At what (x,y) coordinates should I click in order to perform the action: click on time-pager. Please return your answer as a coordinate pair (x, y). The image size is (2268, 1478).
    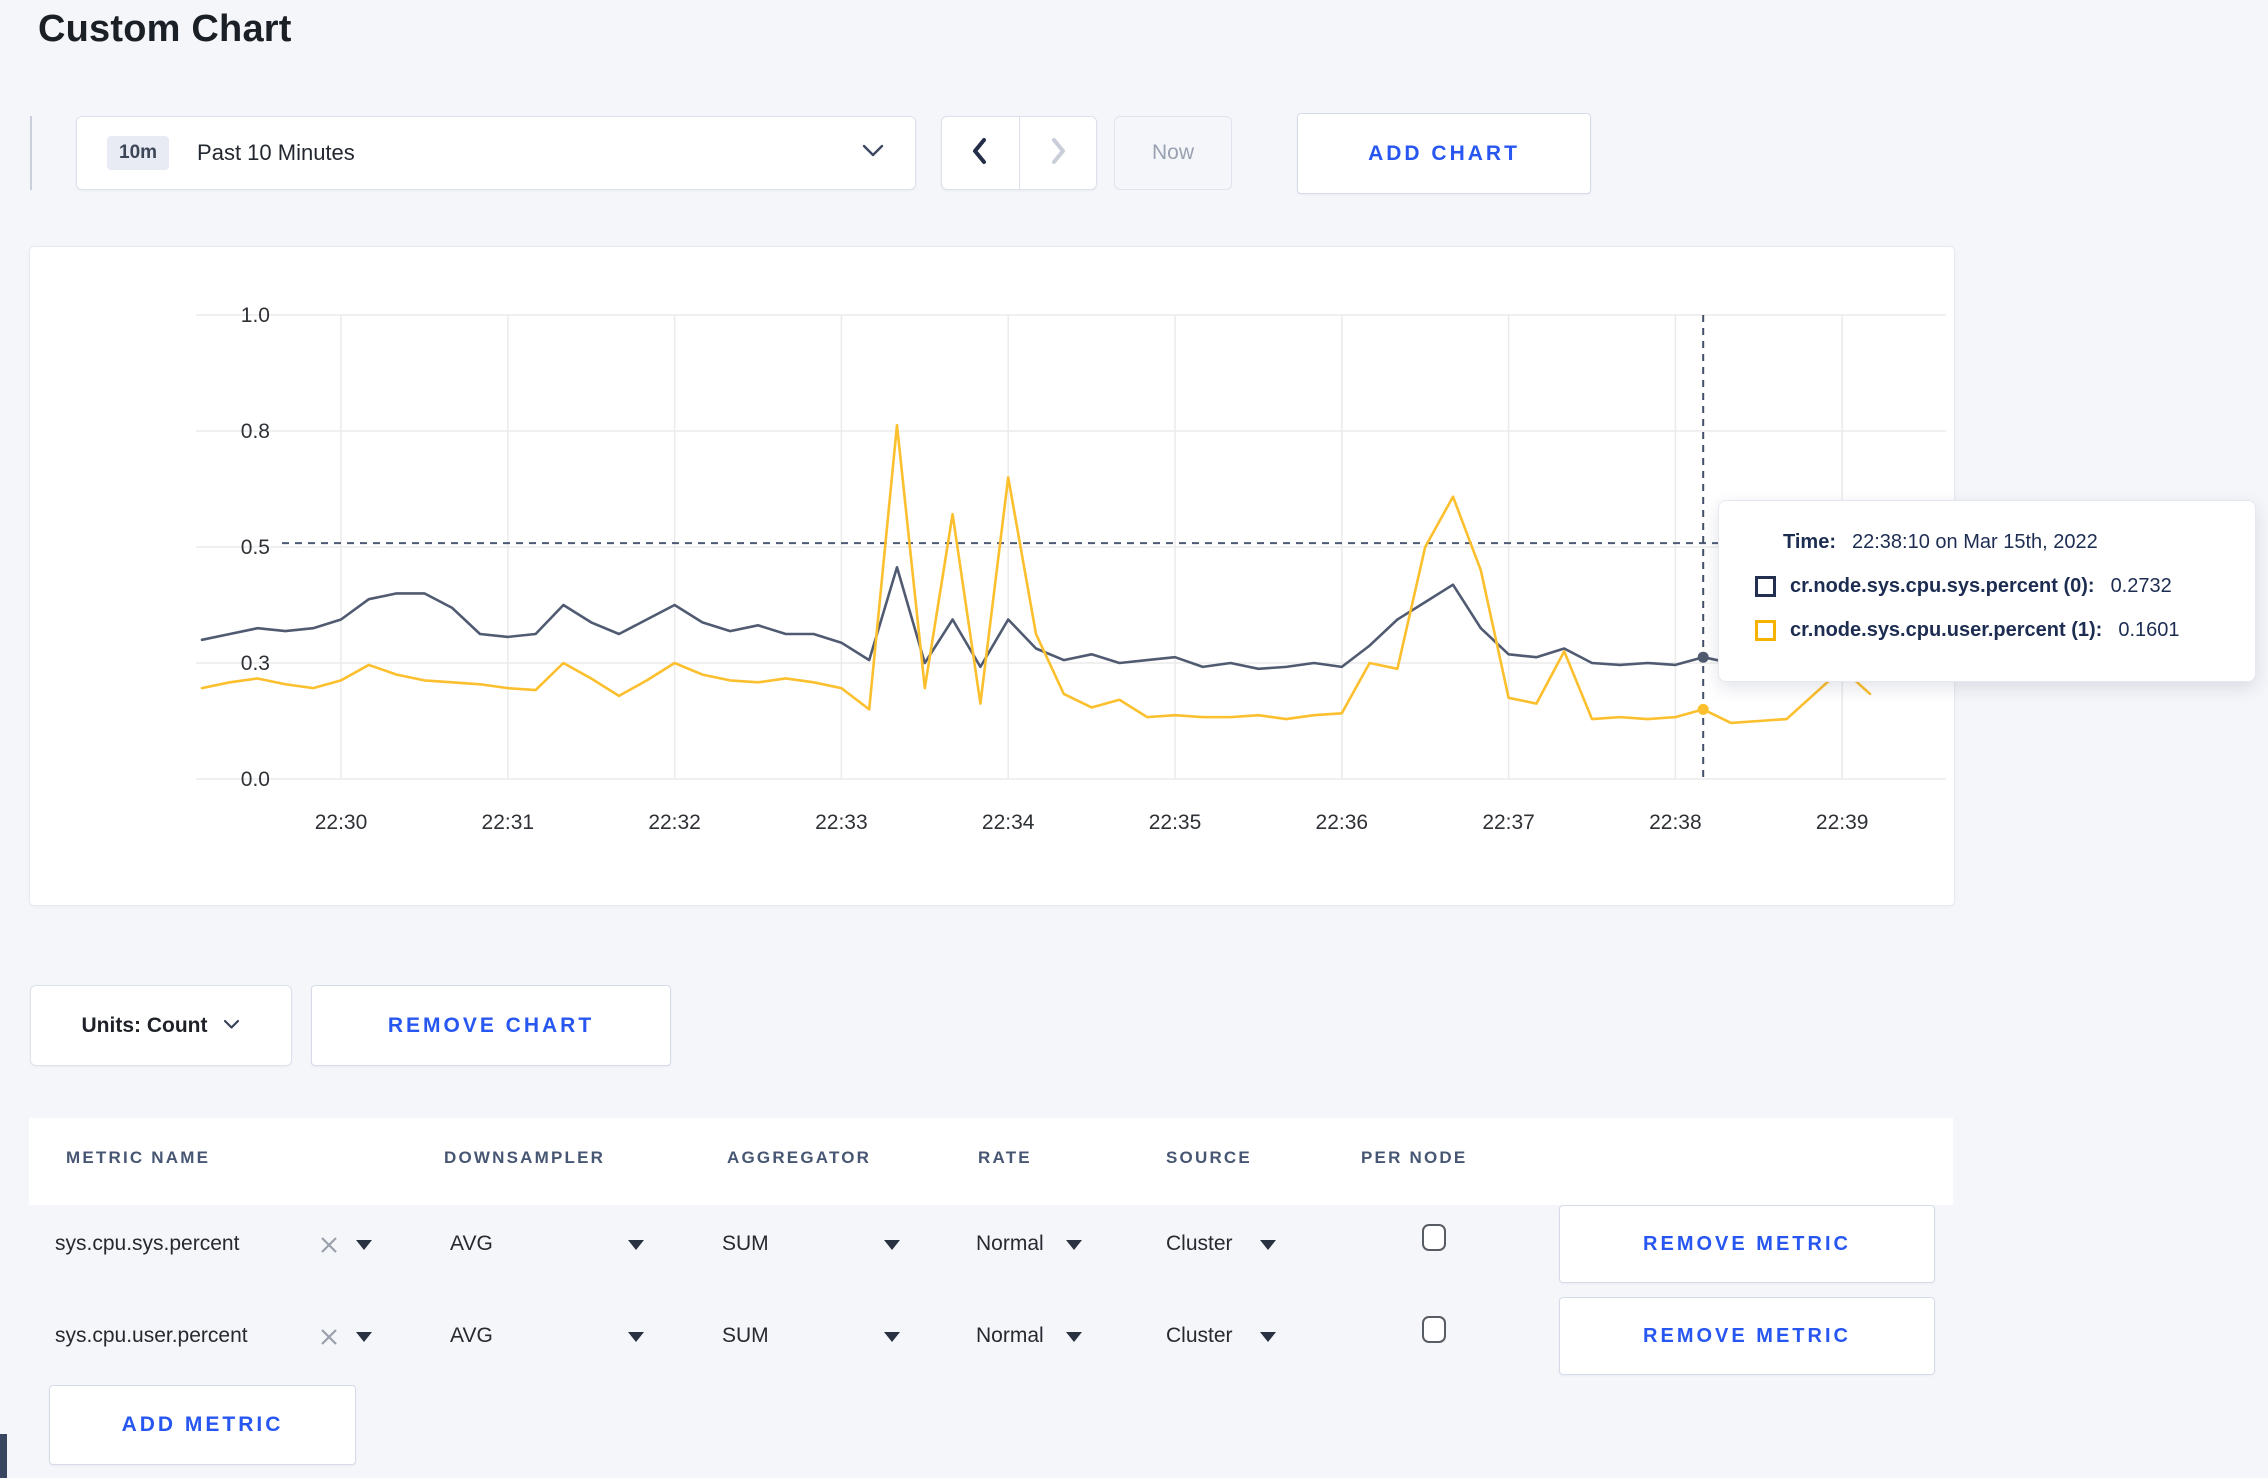
    Looking at the image, I should click on (1019, 153).